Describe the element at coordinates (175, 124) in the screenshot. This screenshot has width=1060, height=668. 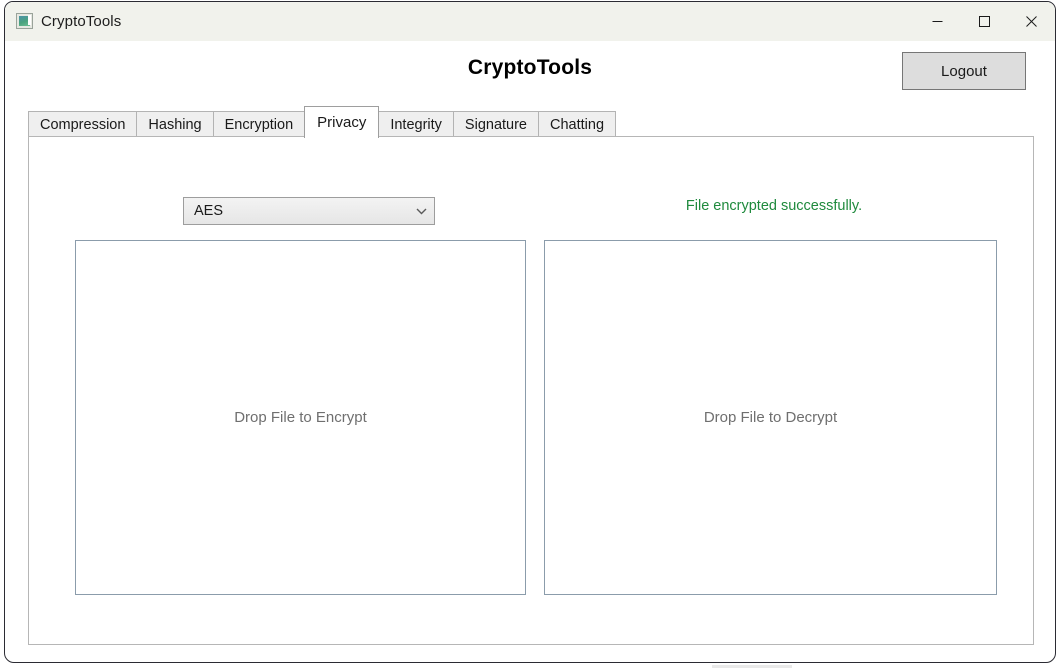
I see `tab-hashing: Hashing` at that location.